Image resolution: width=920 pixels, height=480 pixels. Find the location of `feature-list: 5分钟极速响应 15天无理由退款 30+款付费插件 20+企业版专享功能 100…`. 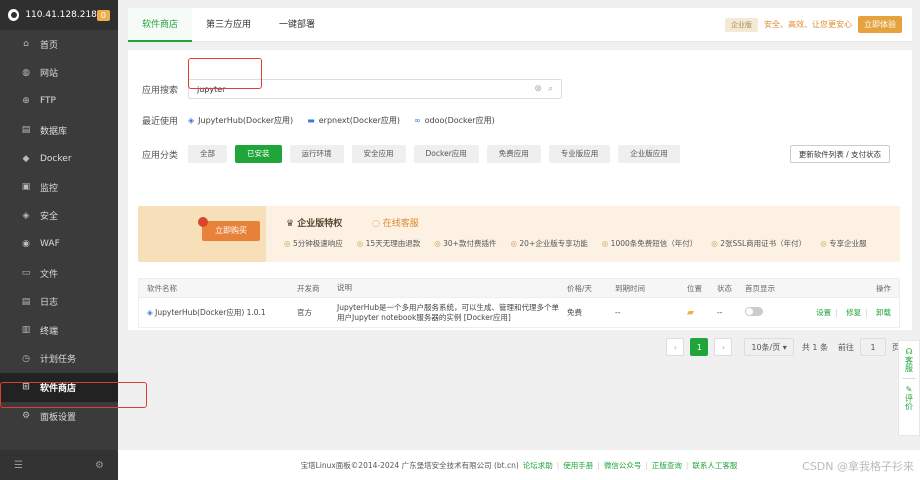

feature-list: 5分钟极速响应 15天无理由退款 30+款付费插件 20+企业版专享功能 100… is located at coordinates (582, 243).